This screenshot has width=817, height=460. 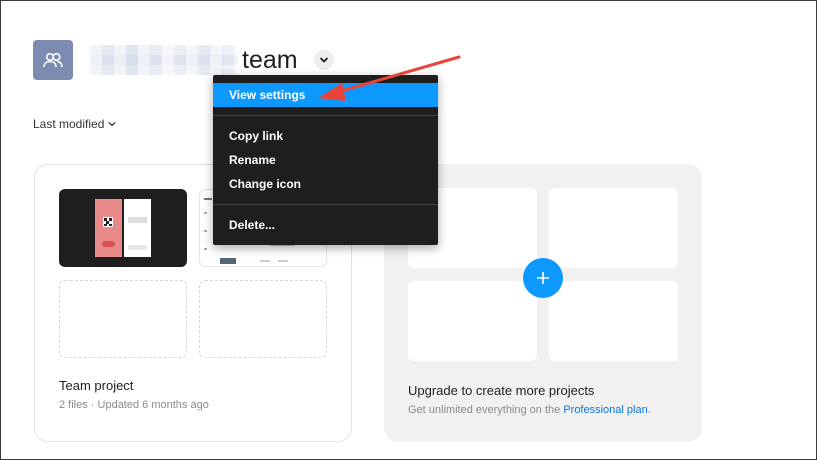 I want to click on team-name-redacted, so click(x=164, y=60).